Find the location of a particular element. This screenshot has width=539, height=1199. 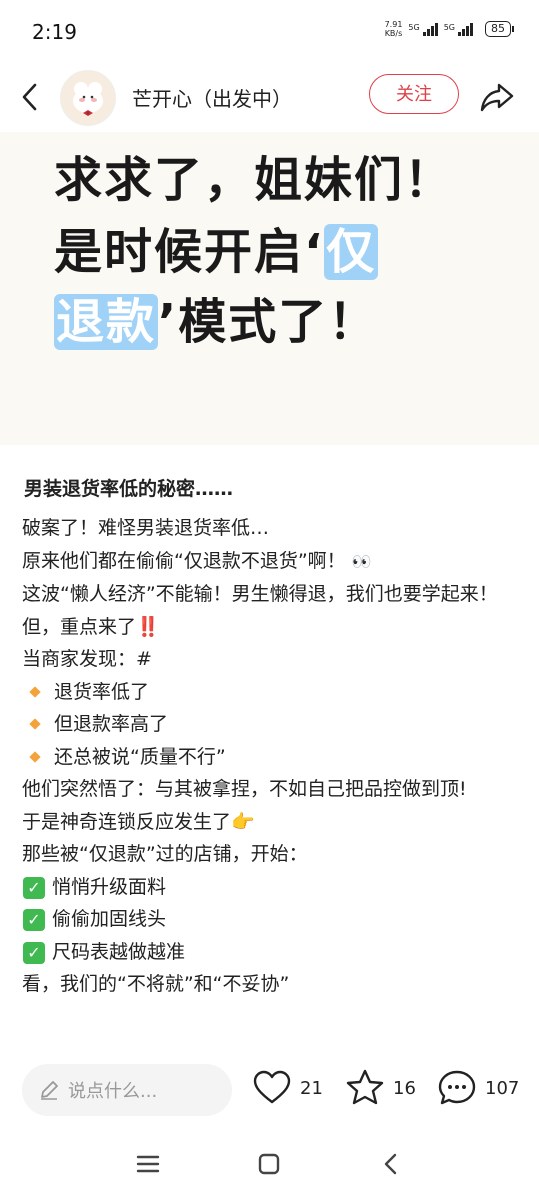

home-button is located at coordinates (269, 1164).